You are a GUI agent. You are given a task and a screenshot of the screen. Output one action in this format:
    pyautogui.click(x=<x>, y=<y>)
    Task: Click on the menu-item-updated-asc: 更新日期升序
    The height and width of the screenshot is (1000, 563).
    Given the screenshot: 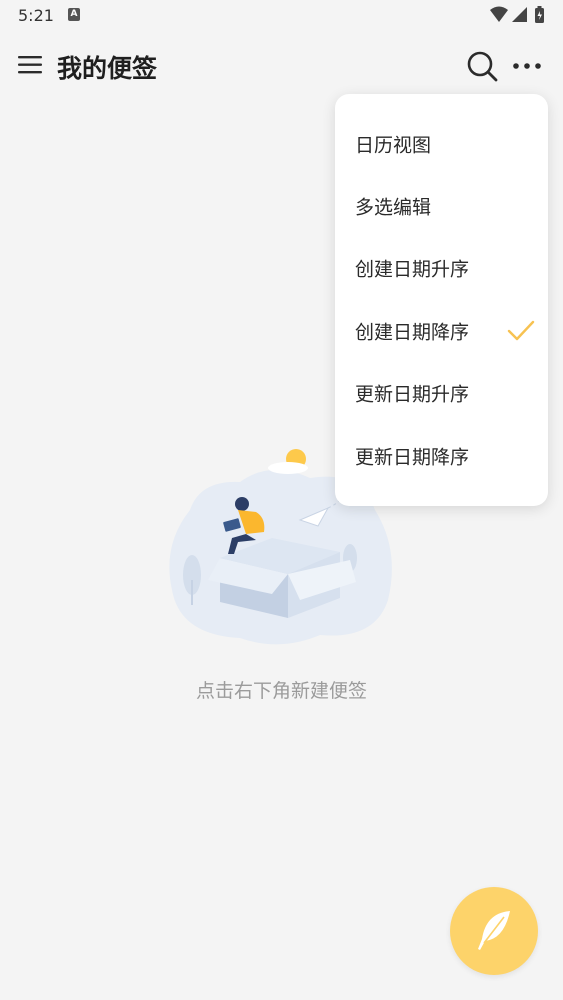 What is the action you would take?
    pyautogui.click(x=441, y=393)
    